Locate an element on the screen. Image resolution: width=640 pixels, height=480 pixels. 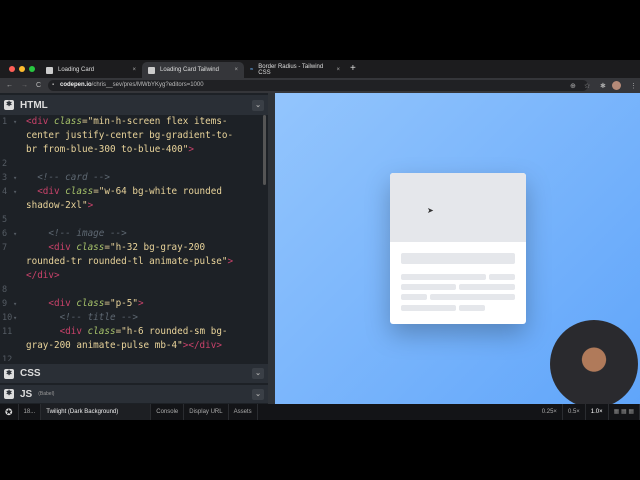
layout-icon: ▦ ▦ ▦ is located at coordinates (624, 412).